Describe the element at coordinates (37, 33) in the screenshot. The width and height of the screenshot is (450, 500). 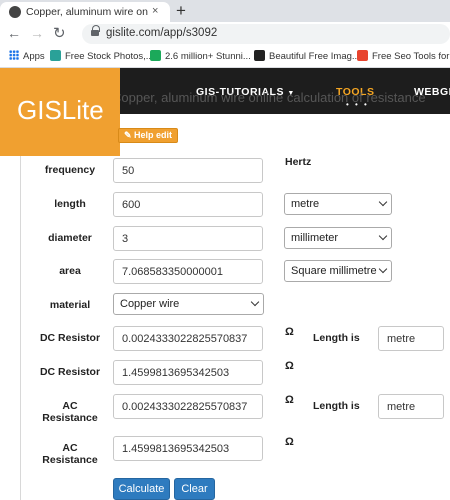
I see `forward-arrow-icon: →` at that location.